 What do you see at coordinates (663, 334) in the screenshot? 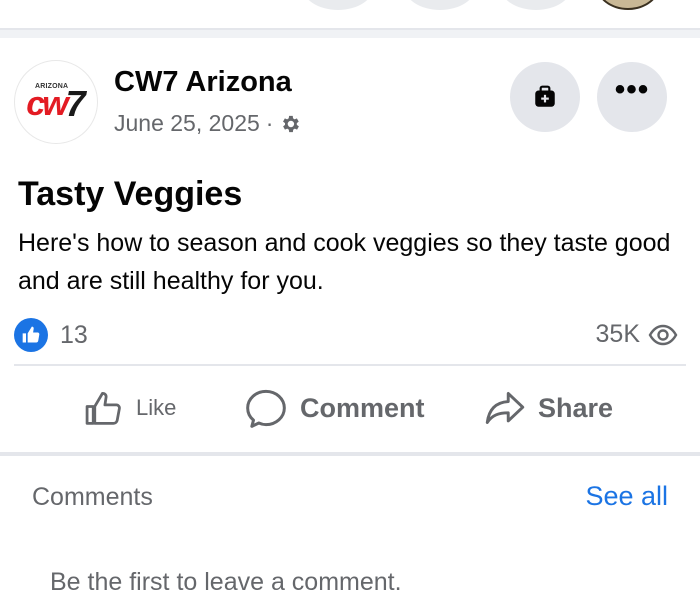
I see `eye-icon` at bounding box center [663, 334].